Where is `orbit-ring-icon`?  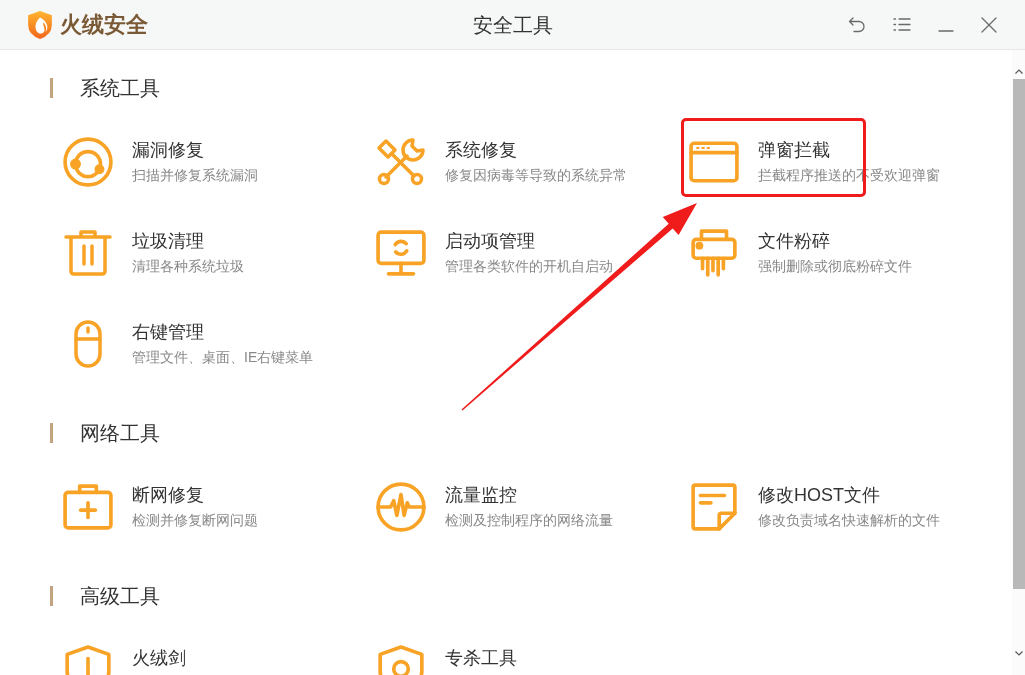
orbit-ring-icon is located at coordinates (88, 162).